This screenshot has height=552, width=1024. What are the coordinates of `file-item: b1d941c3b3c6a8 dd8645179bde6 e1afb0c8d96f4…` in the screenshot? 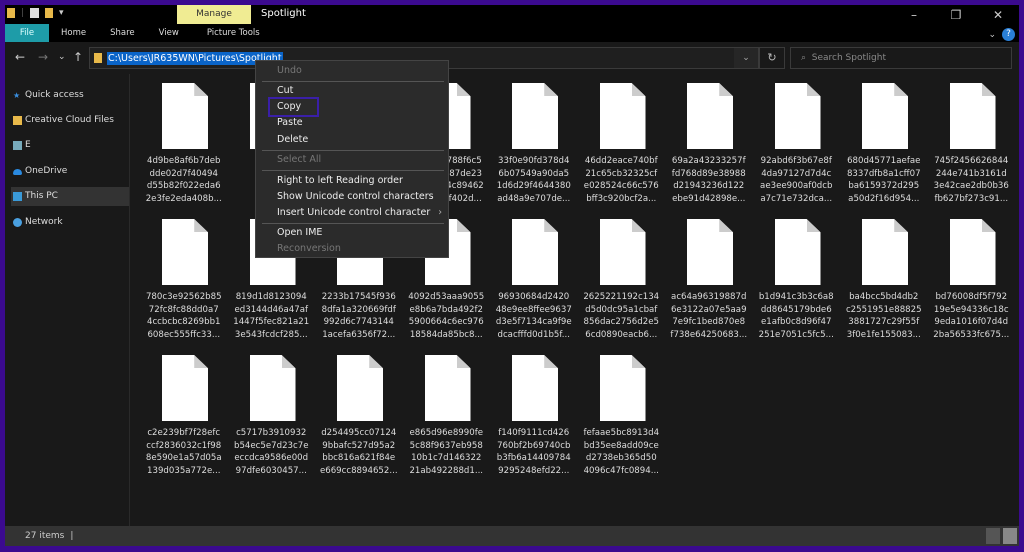 It's located at (797, 287).